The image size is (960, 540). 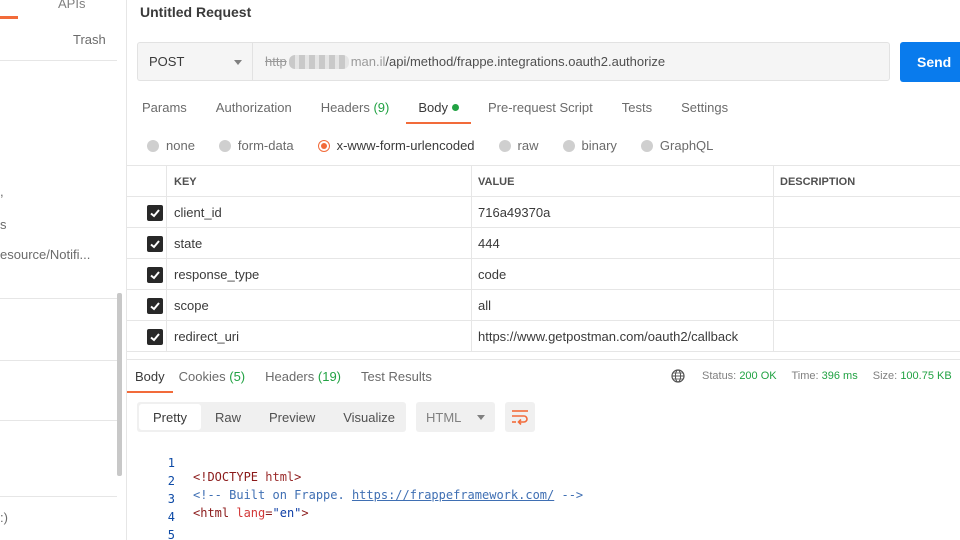 I want to click on sidebar-partial-item: s, so click(x=3, y=224).